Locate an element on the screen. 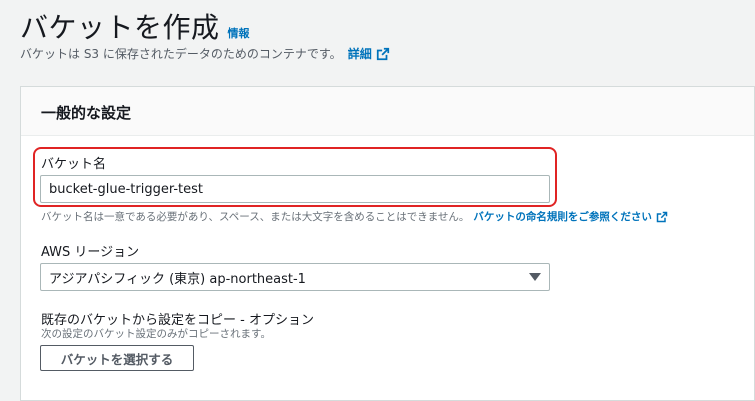  region-label: AWS リージョン is located at coordinates (90, 252).